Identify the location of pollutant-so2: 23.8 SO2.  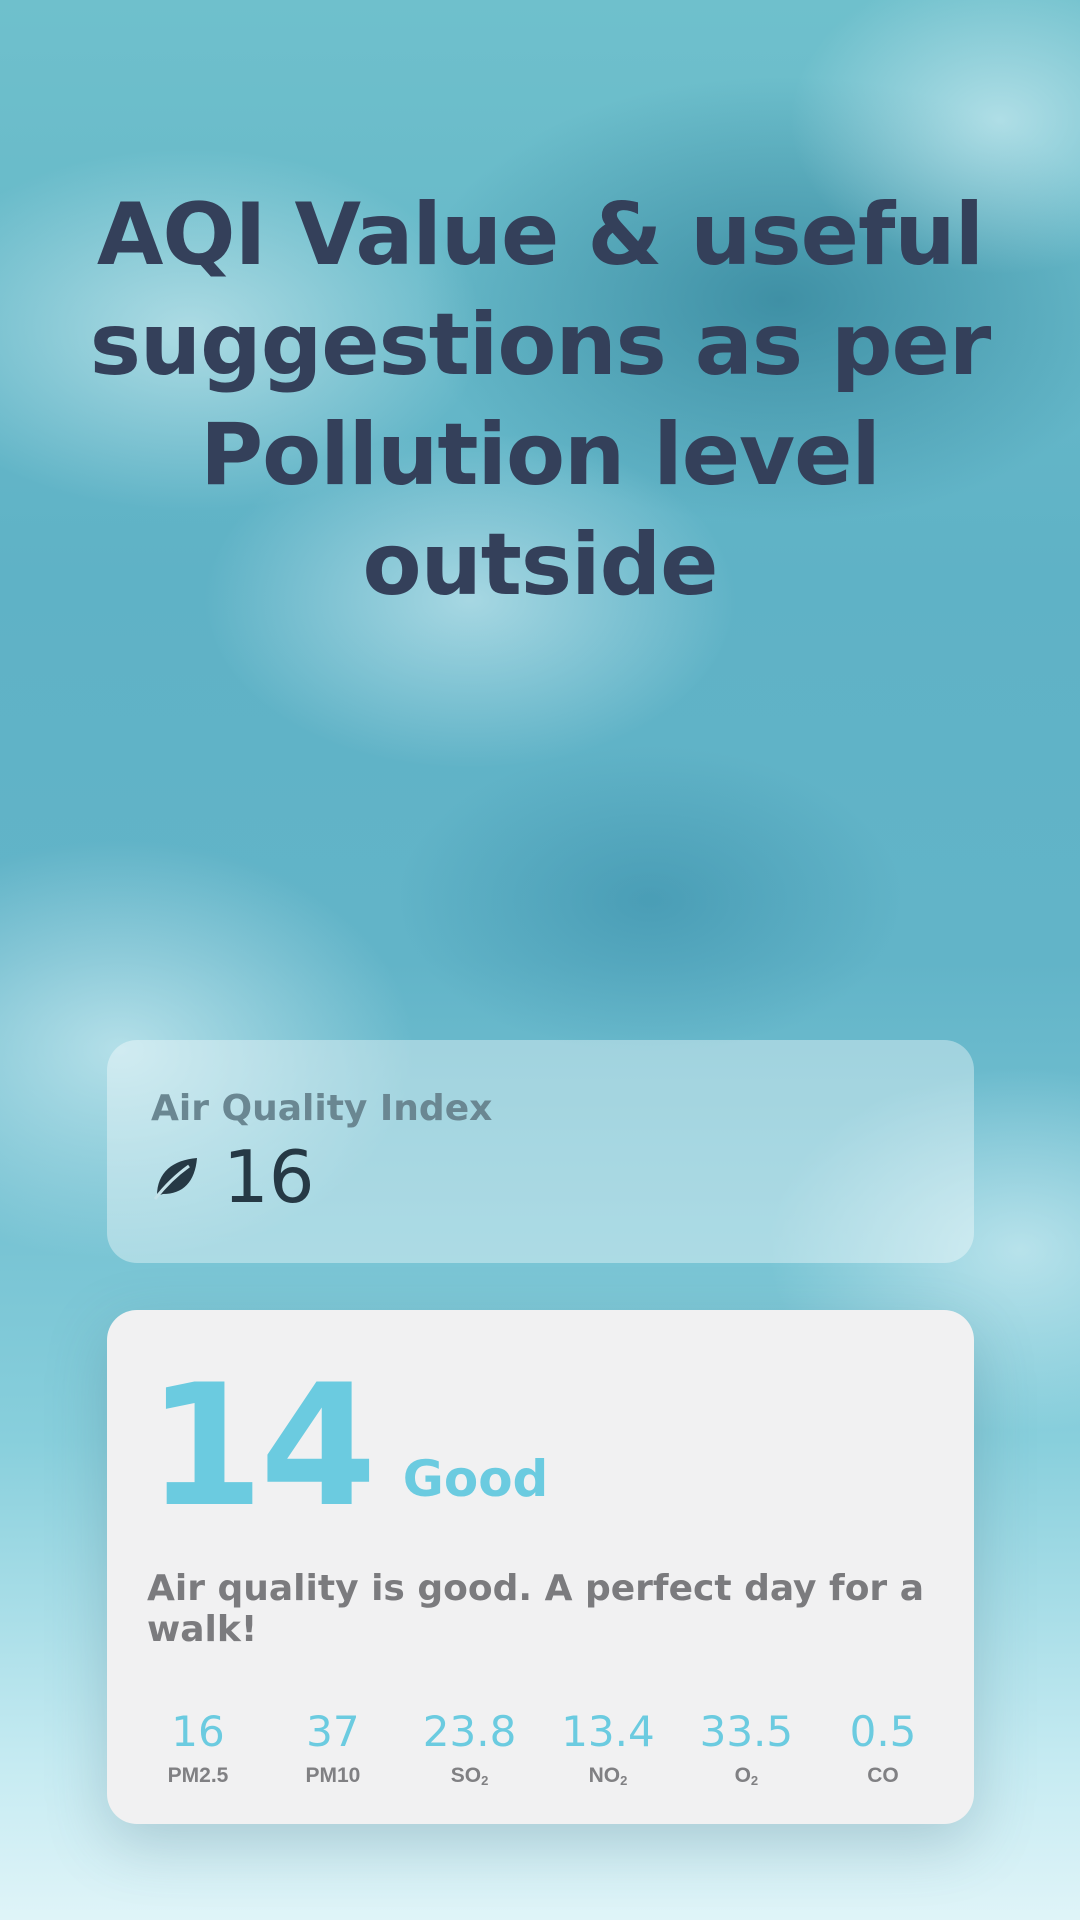
(469, 1748).